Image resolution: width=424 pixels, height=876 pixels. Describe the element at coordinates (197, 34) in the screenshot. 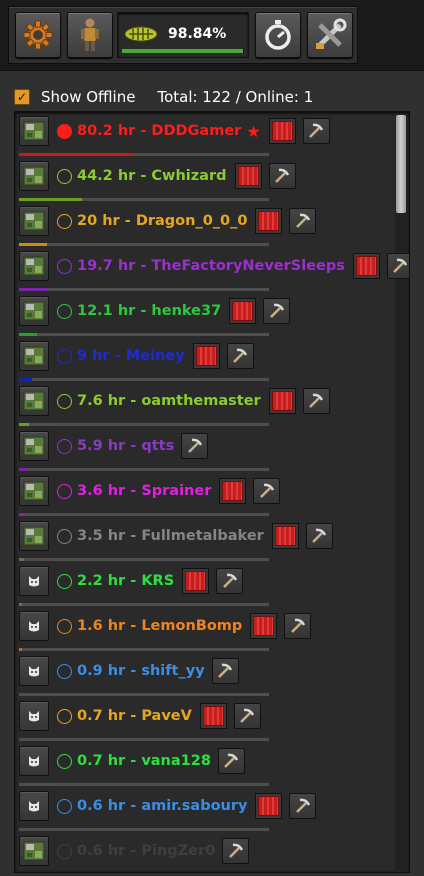

I see `progress-percent: 98.84%` at that location.